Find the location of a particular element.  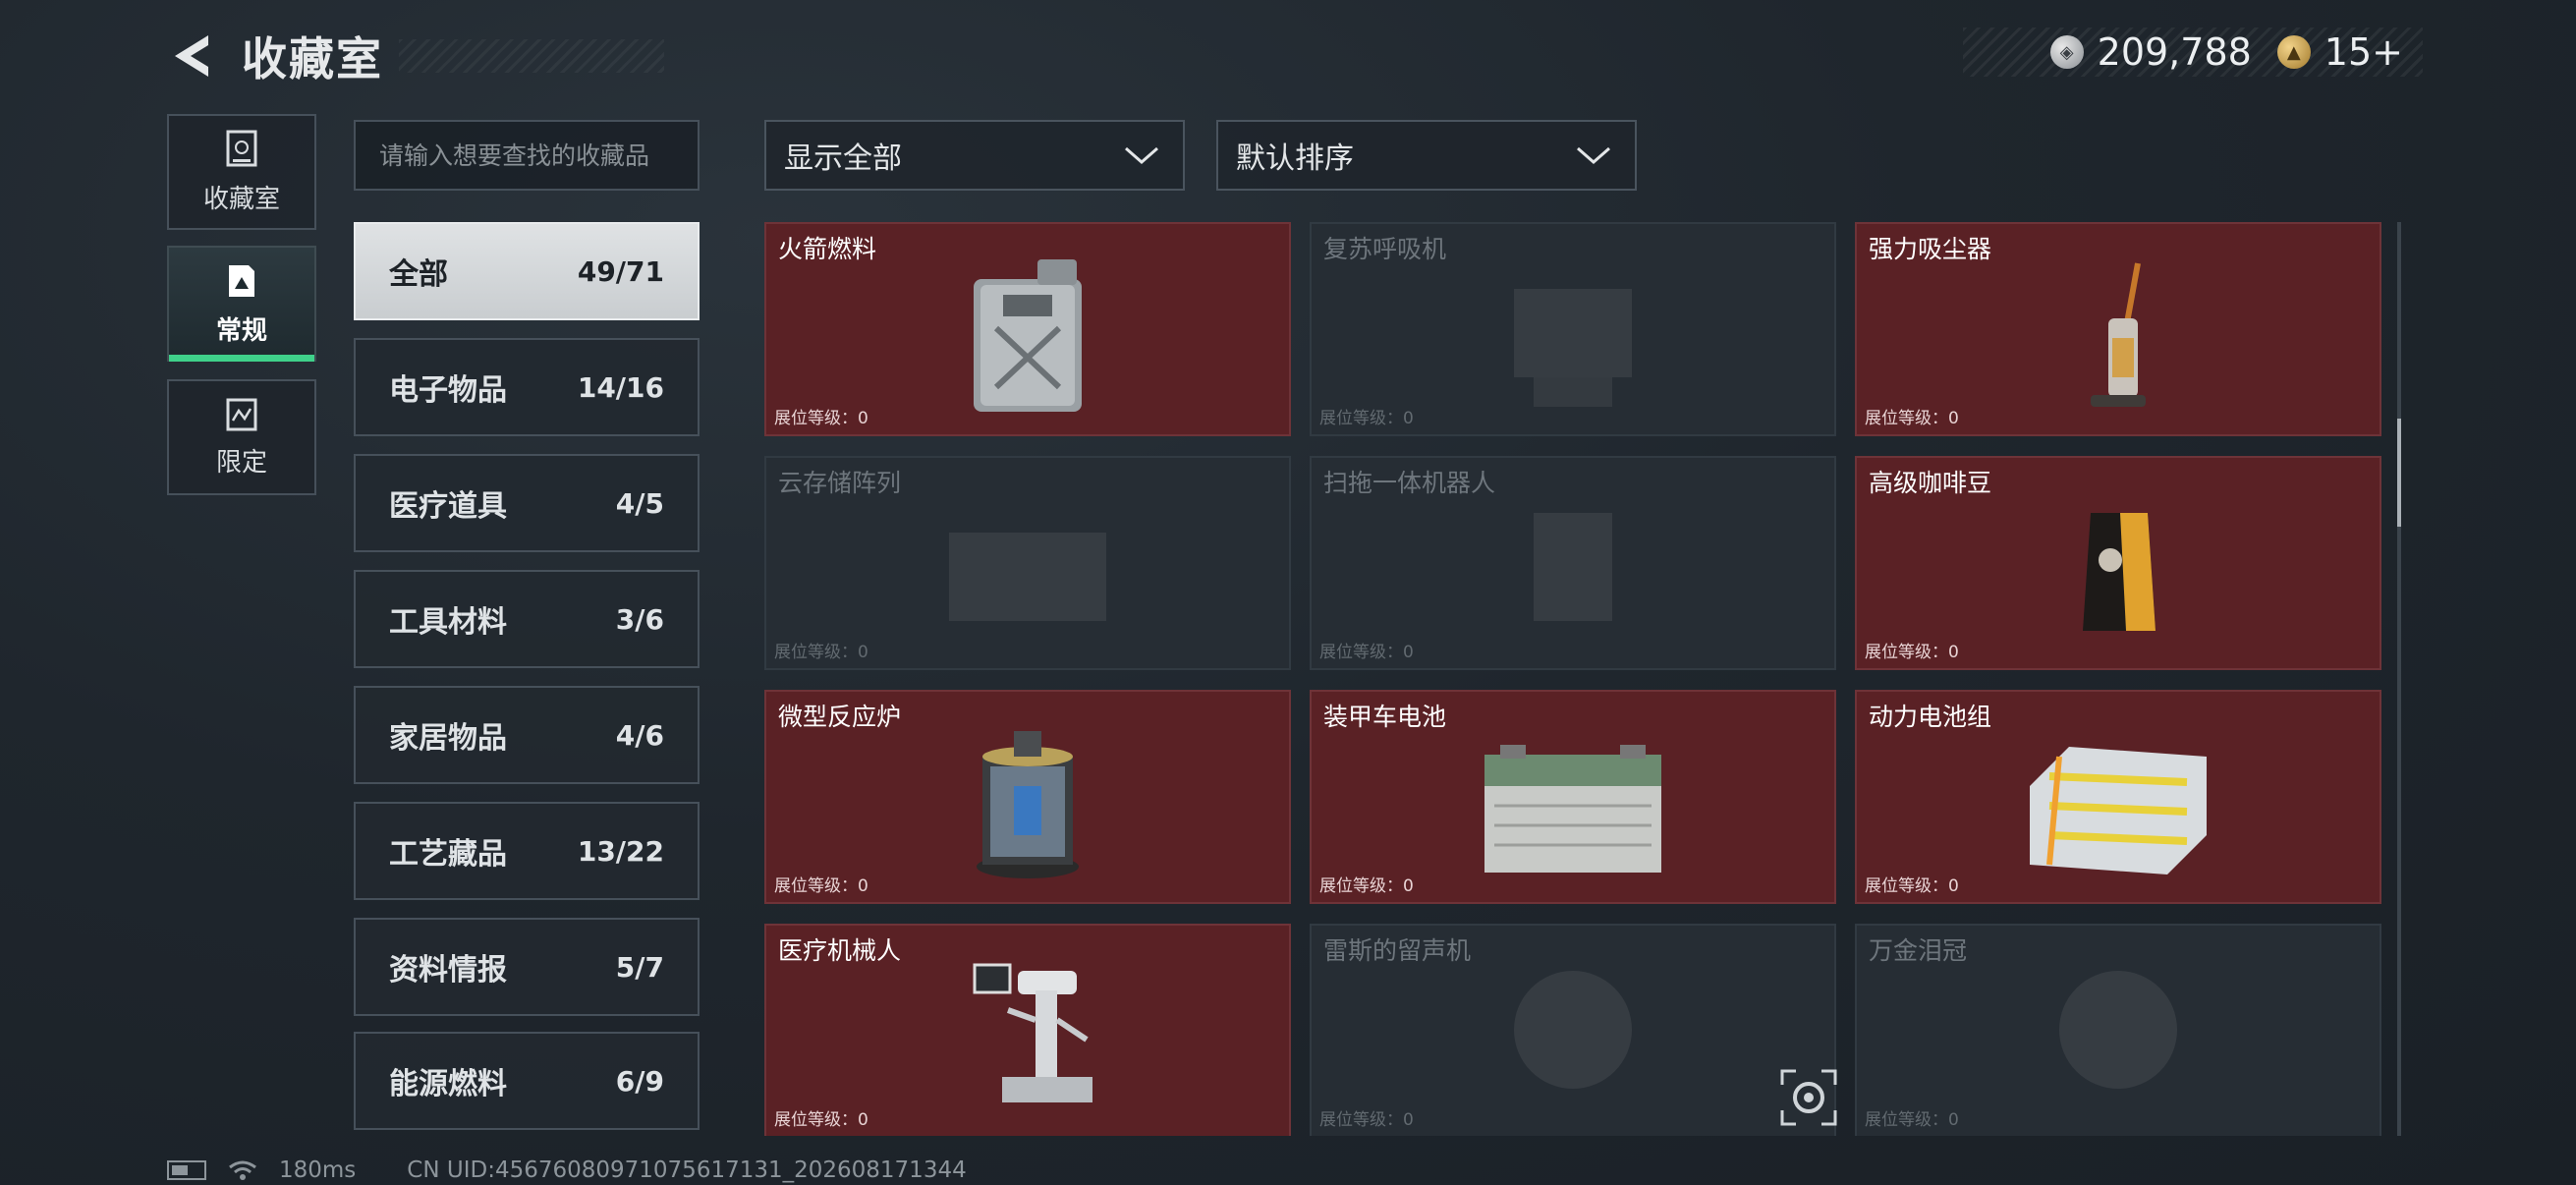

battery-pack-icon is located at coordinates (2118, 811).